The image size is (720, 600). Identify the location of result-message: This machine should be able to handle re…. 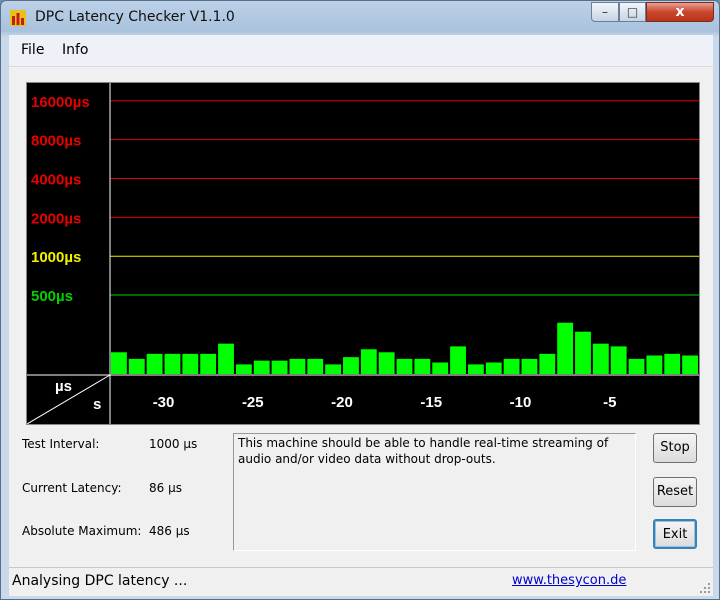
(423, 451).